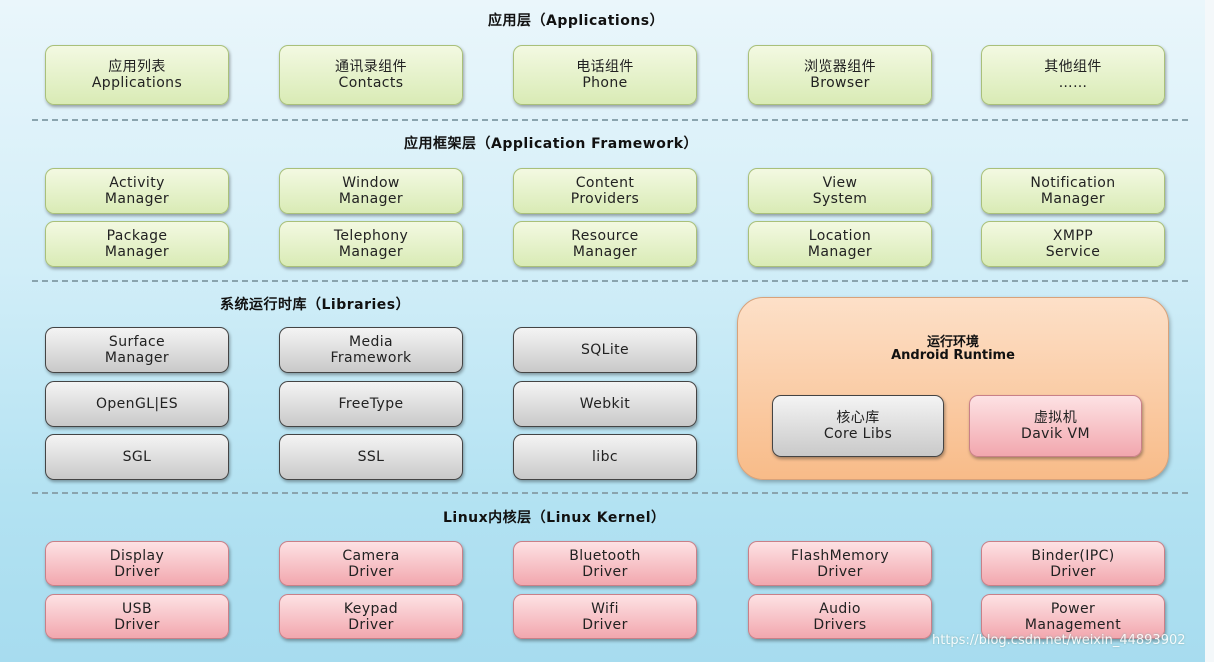 This screenshot has height=662, width=1214. Describe the element at coordinates (605, 183) in the screenshot. I see `framework-component-box-label: Content` at that location.